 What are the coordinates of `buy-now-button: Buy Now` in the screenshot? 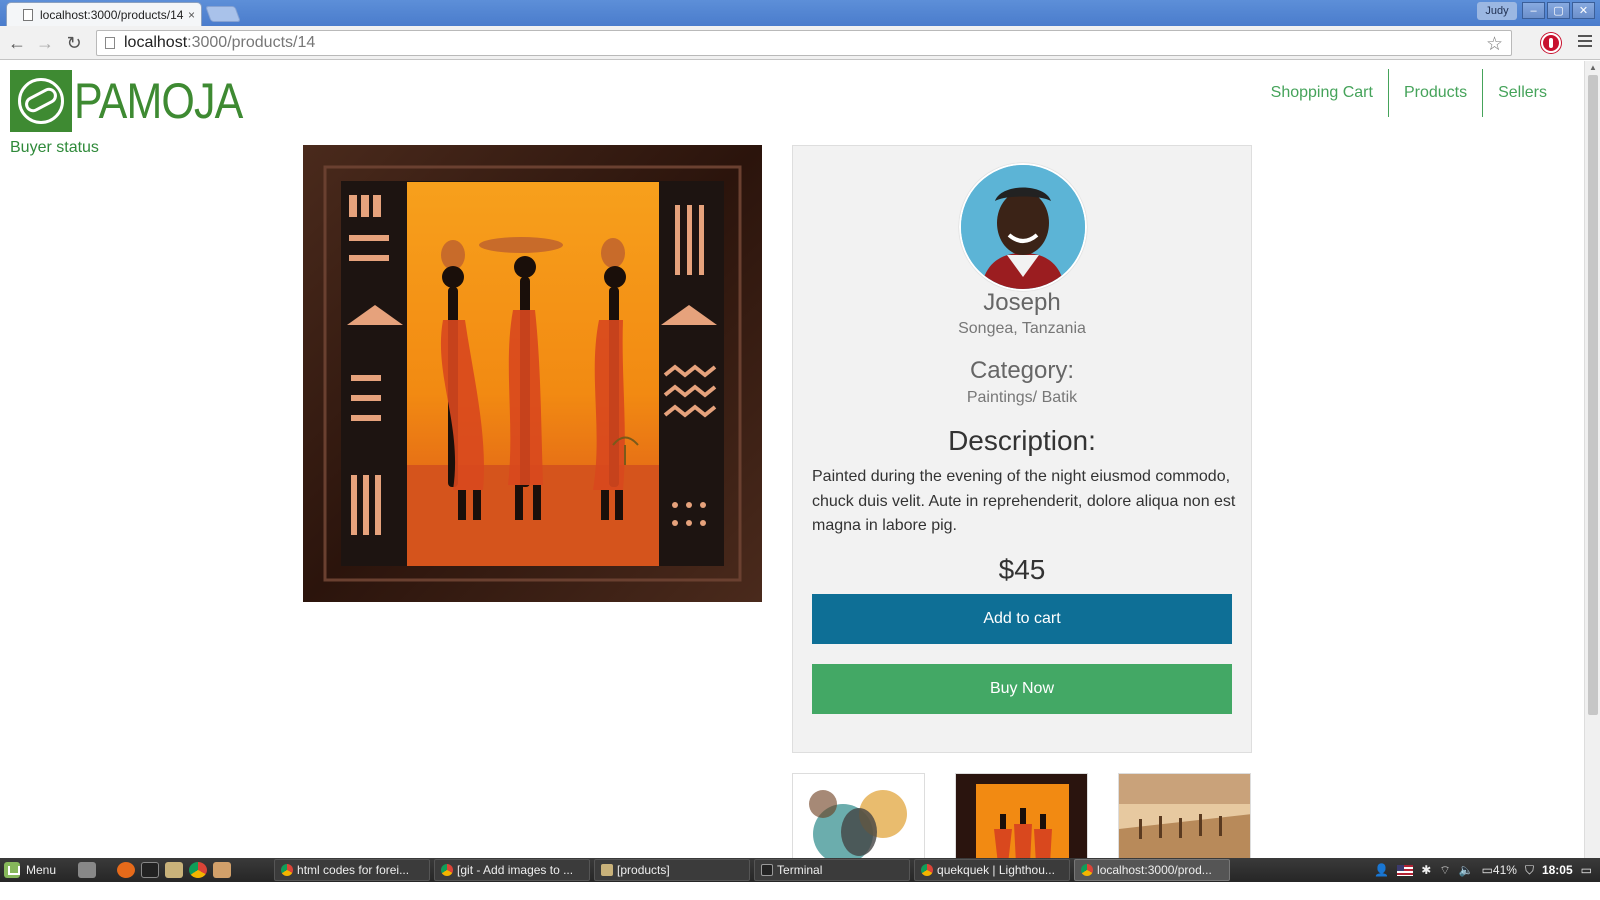 It's located at (1022, 689).